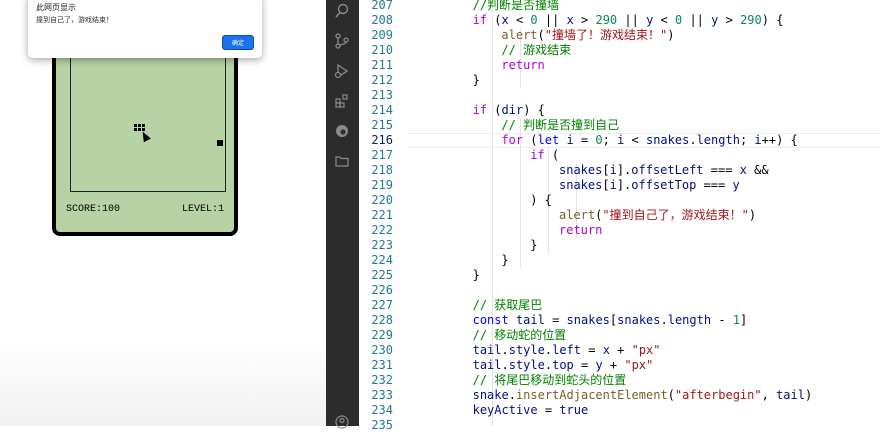 The width and height of the screenshot is (880, 432). What do you see at coordinates (145, 29) in the screenshot?
I see `alert-dialog: 此网页显示 撞到自己了，游戏结束！ 确定` at bounding box center [145, 29].